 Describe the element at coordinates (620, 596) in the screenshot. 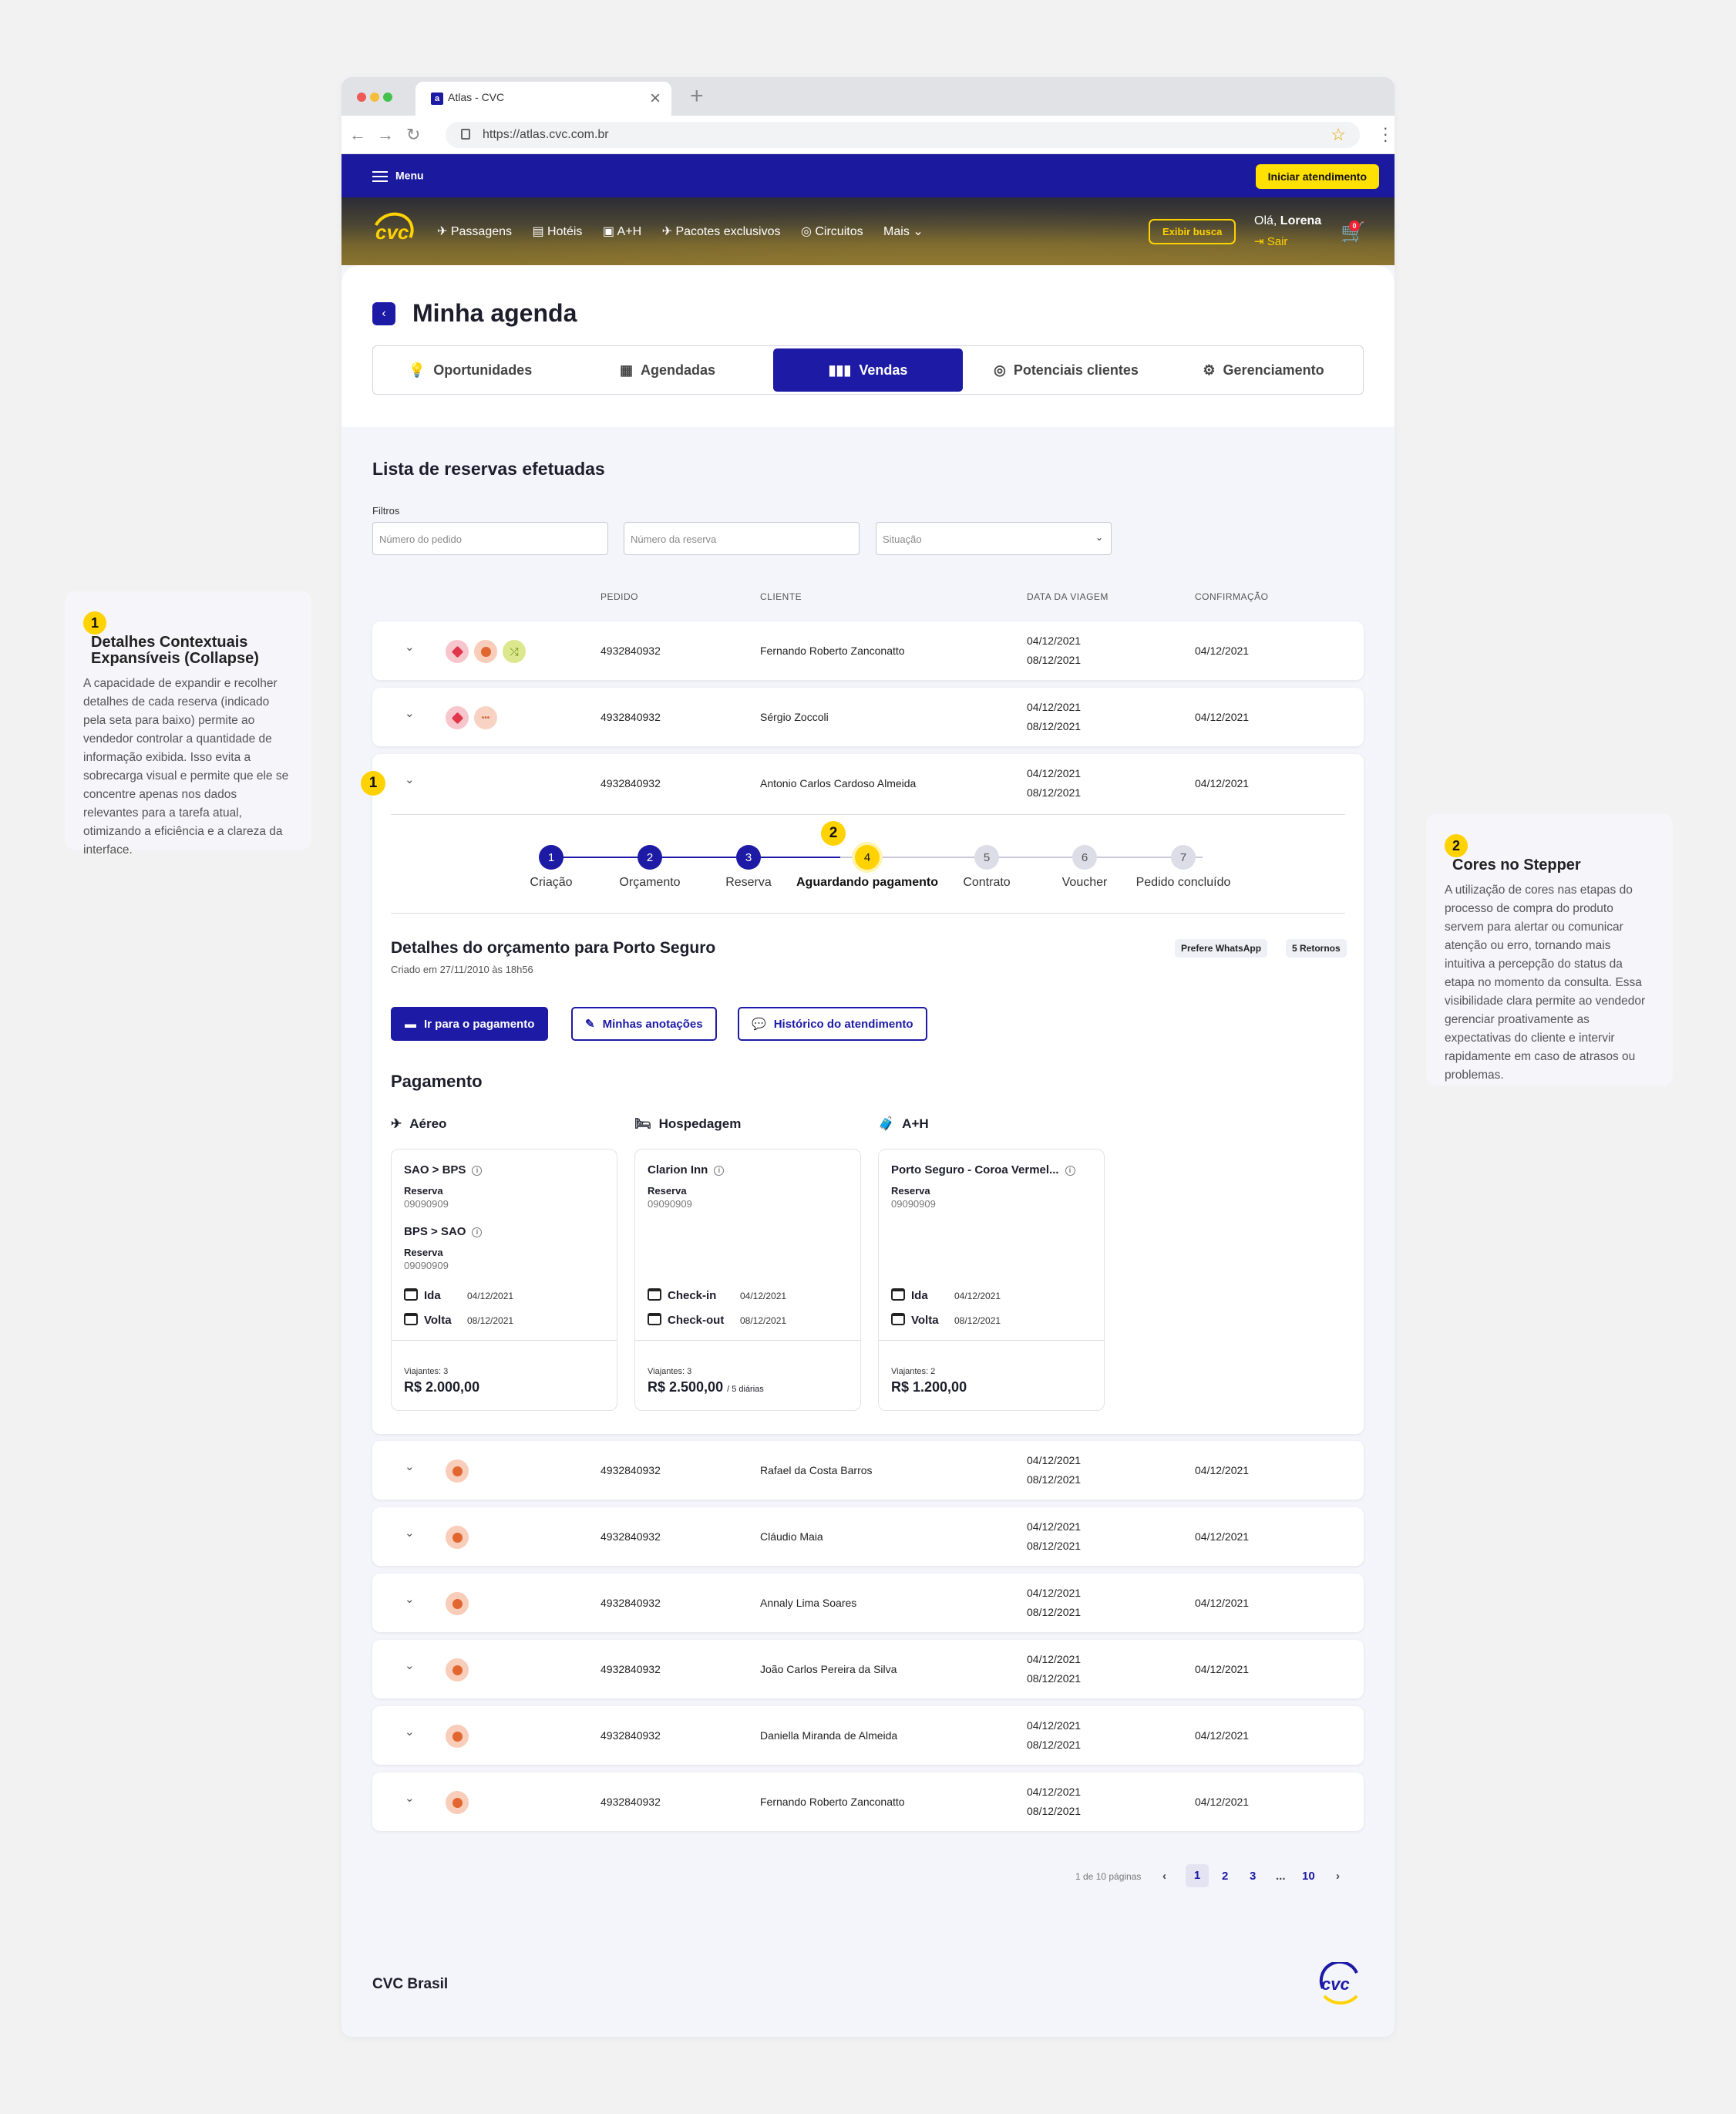

I see `col-pedido: PEDIDO` at that location.